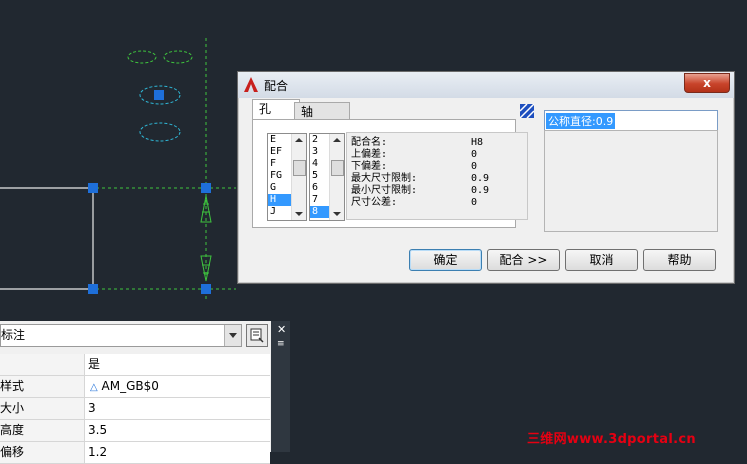 This screenshot has height=464, width=747. What do you see at coordinates (679, 260) in the screenshot?
I see `help-button: 帮助` at bounding box center [679, 260].